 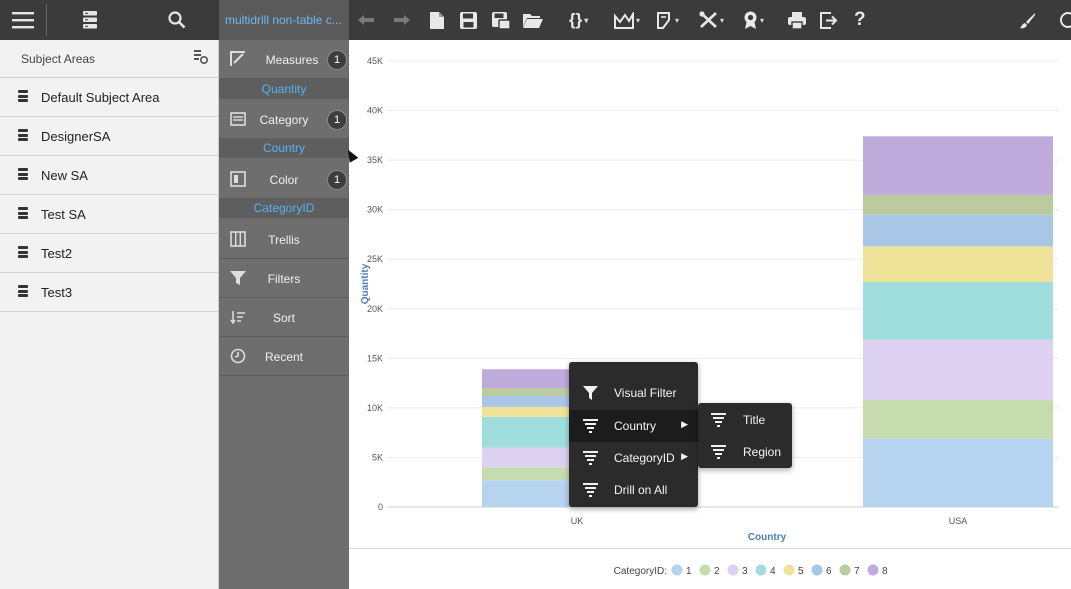 I want to click on subject-area-label: DesignerSA, so click(x=76, y=136).